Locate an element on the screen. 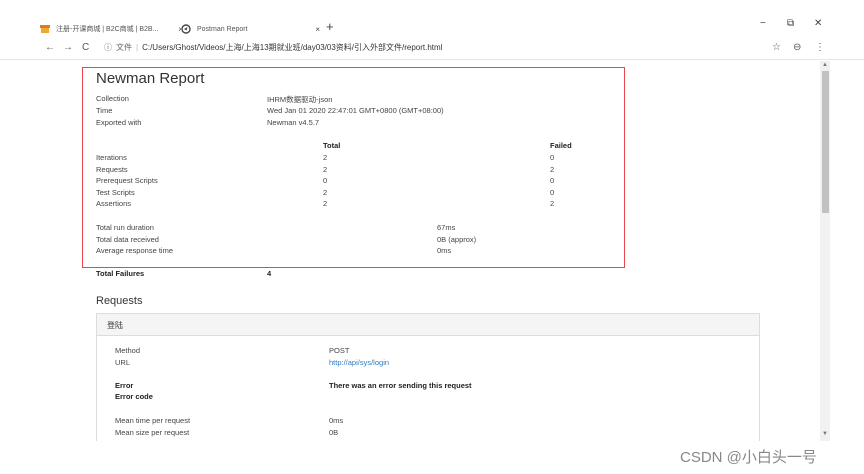  report-title: Newman Report is located at coordinates (150, 78).